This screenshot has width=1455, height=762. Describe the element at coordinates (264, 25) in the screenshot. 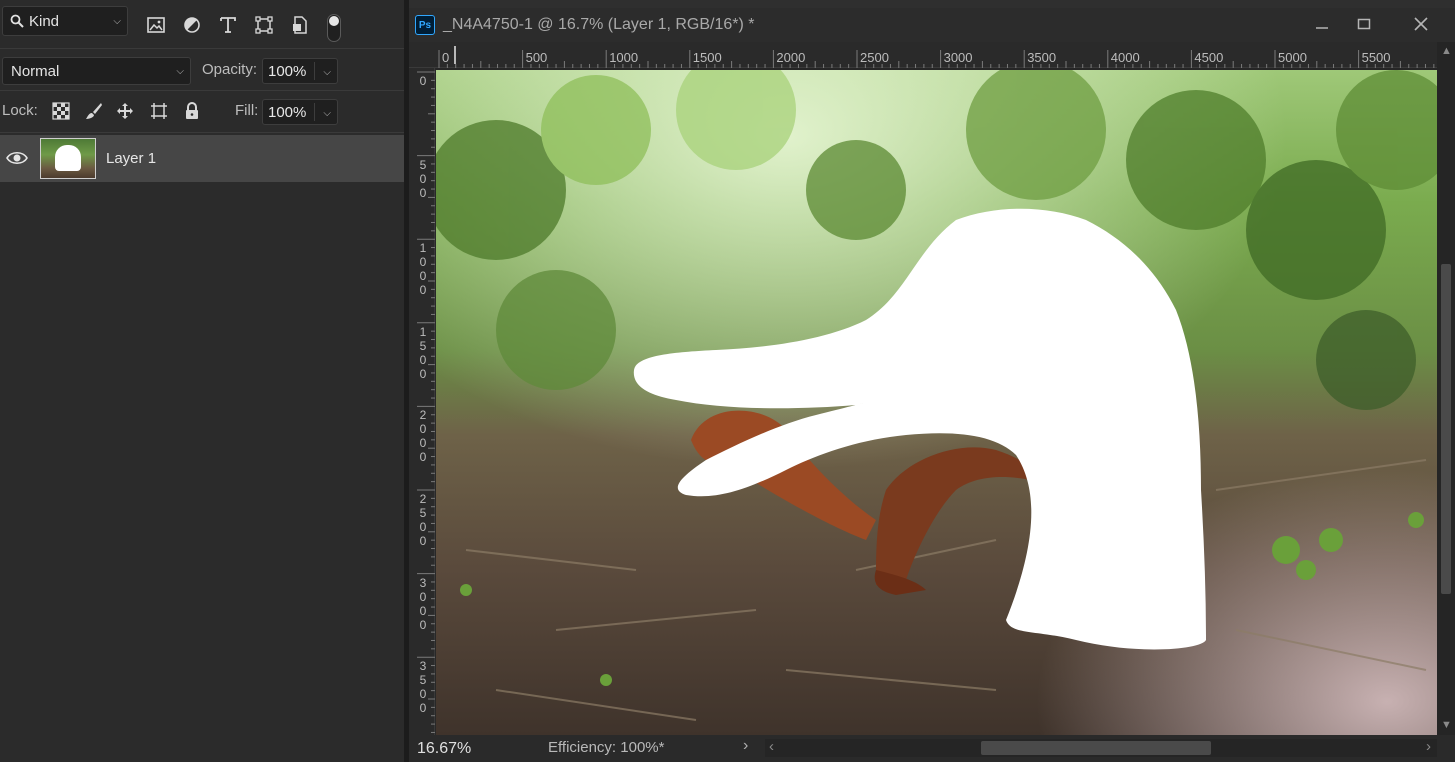

I see `shape-filter-icon` at that location.